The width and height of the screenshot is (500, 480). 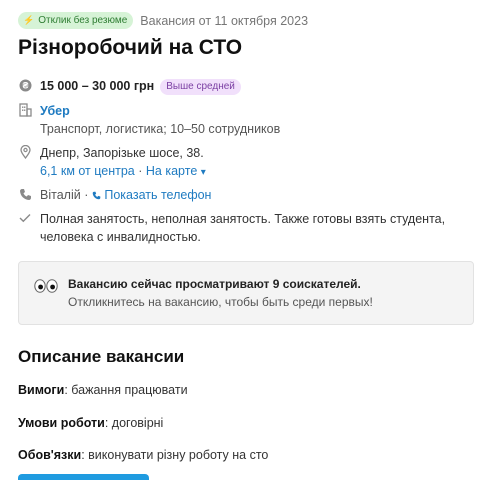 I want to click on description-heading: Описание вакансии, so click(x=101, y=356).